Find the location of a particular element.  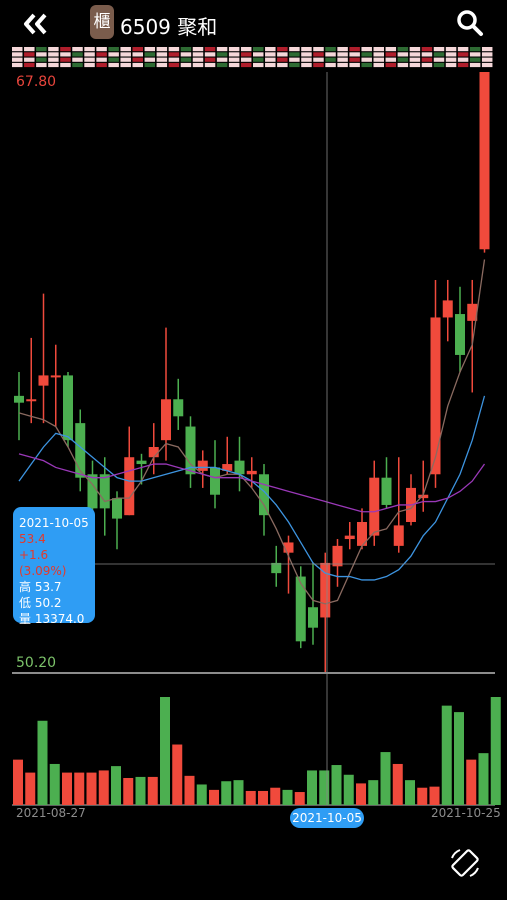

screen-rotate-icon is located at coordinates (465, 863).